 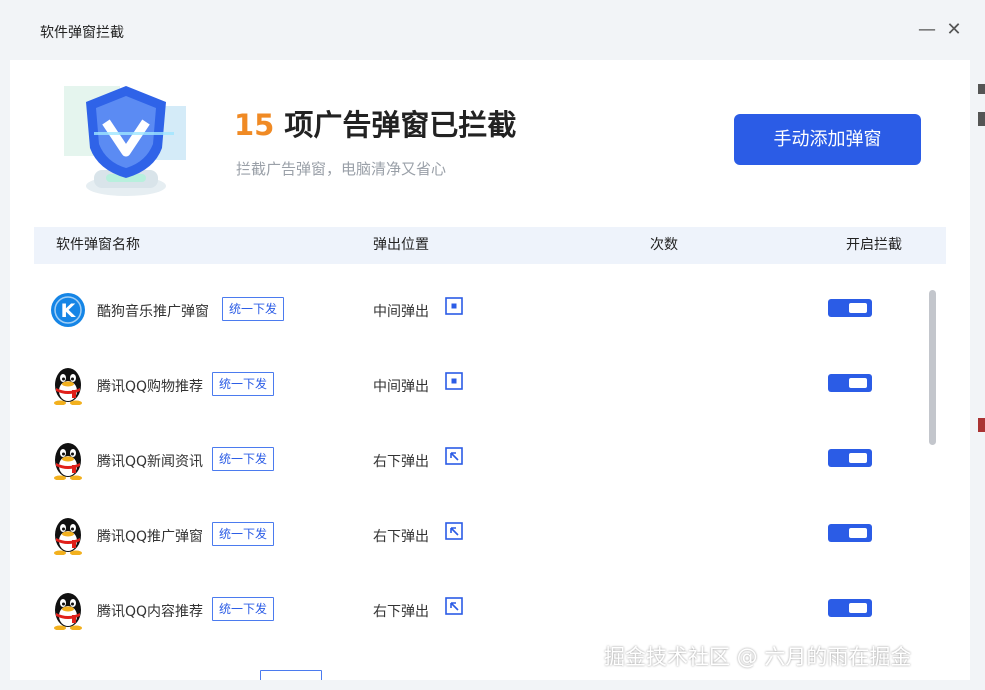 What do you see at coordinates (254, 125) in the screenshot?
I see `blocked-count: 15` at bounding box center [254, 125].